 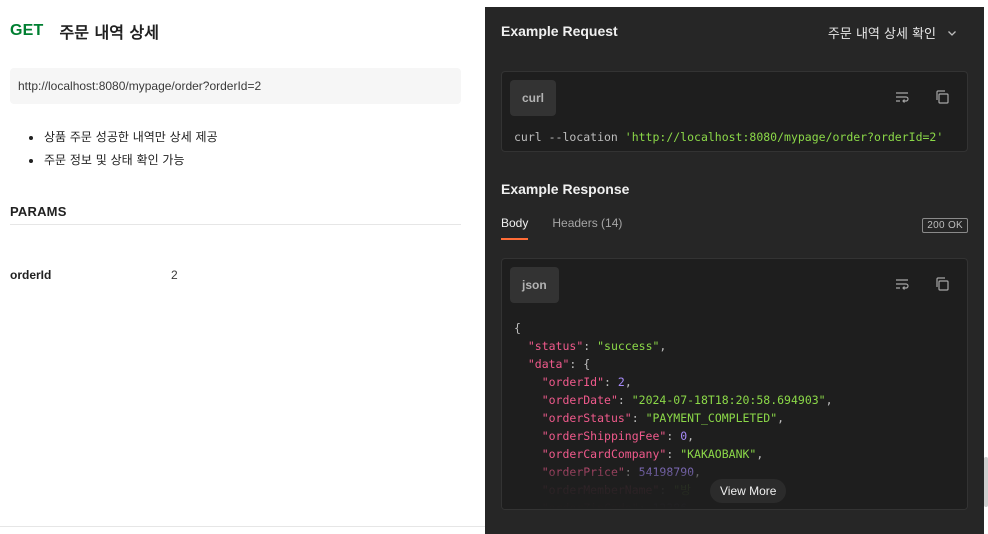 I want to click on scrollbar, so click(x=986, y=482).